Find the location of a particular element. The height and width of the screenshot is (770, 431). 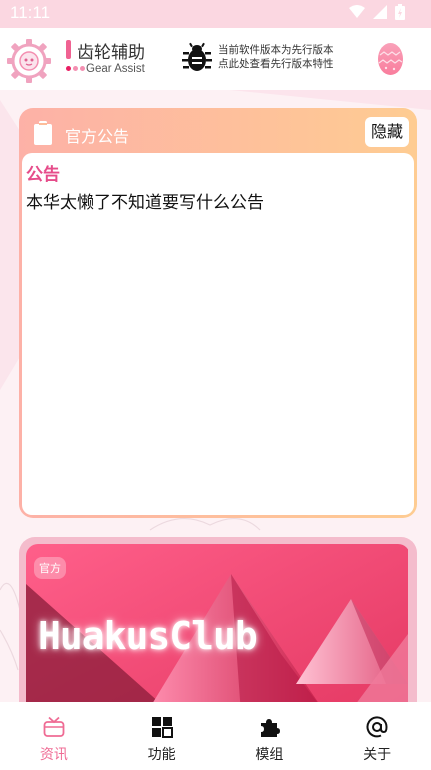

signal-icon is located at coordinates (380, 12).